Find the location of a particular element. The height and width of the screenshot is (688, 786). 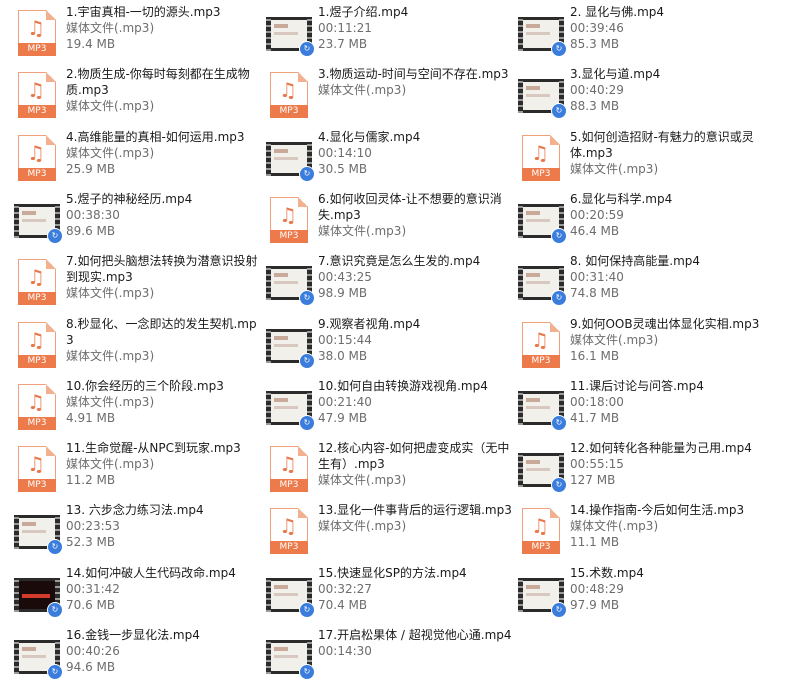

file-item: ↻ 17.开启松果体 / 超视觉他心通.mp4 00:14:30 is located at coordinates (391, 657).